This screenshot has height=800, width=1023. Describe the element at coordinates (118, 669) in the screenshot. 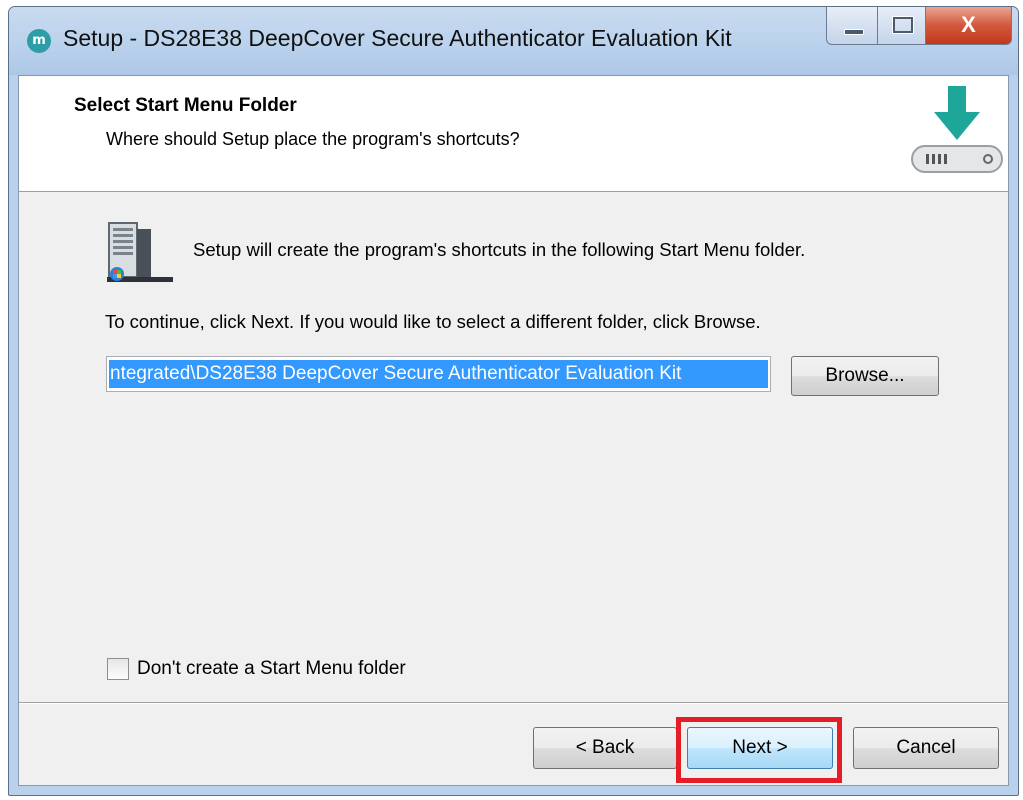

I see `no-start-menu-folder-checkbox` at that location.